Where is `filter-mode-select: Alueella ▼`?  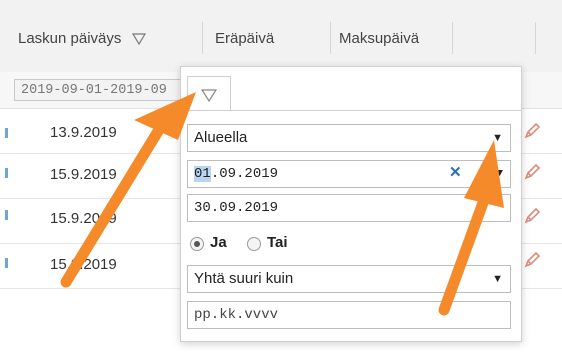
filter-mode-select: Alueella ▼ is located at coordinates (349, 138).